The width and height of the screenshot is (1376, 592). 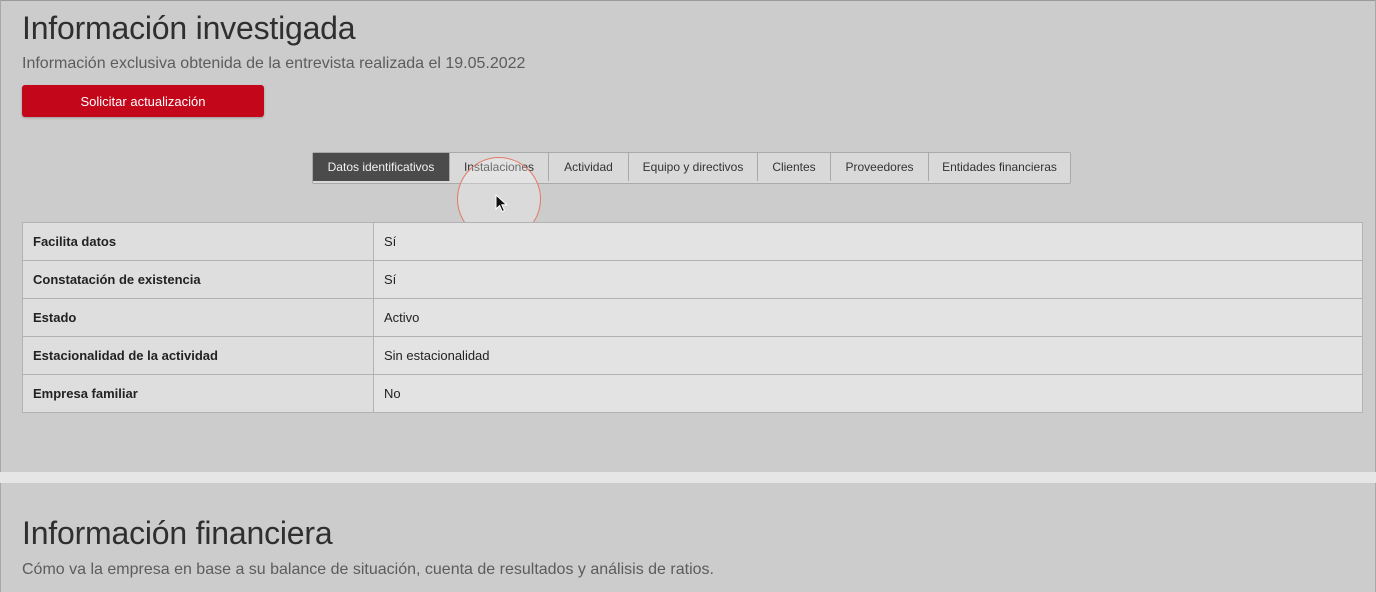 I want to click on row-label: Facilita datos, so click(x=198, y=241).